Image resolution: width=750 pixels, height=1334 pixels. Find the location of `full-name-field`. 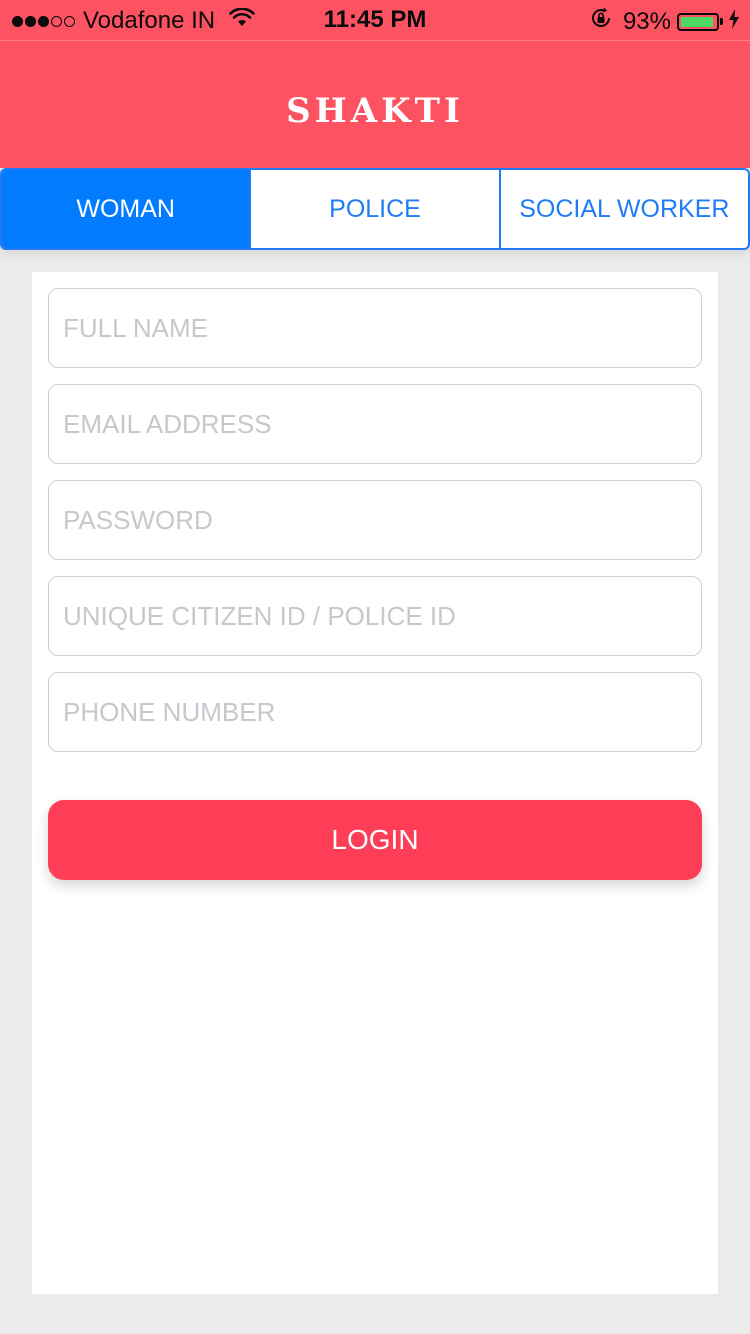

full-name-field is located at coordinates (375, 328).